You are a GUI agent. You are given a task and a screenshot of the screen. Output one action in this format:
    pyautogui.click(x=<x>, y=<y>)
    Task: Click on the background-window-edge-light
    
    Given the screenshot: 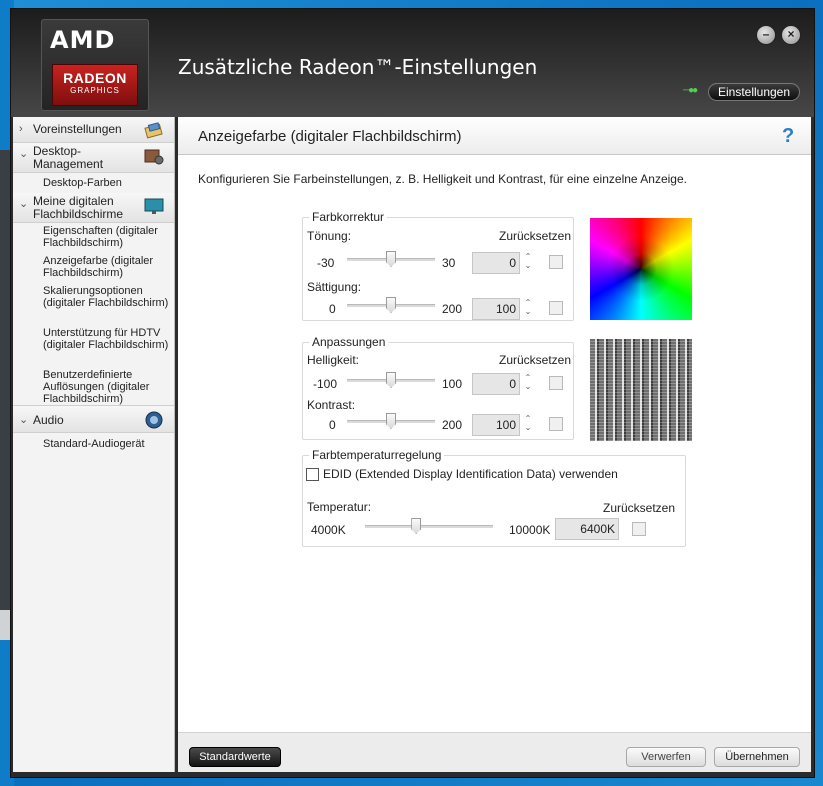 What is the action you would take?
    pyautogui.click(x=5, y=625)
    